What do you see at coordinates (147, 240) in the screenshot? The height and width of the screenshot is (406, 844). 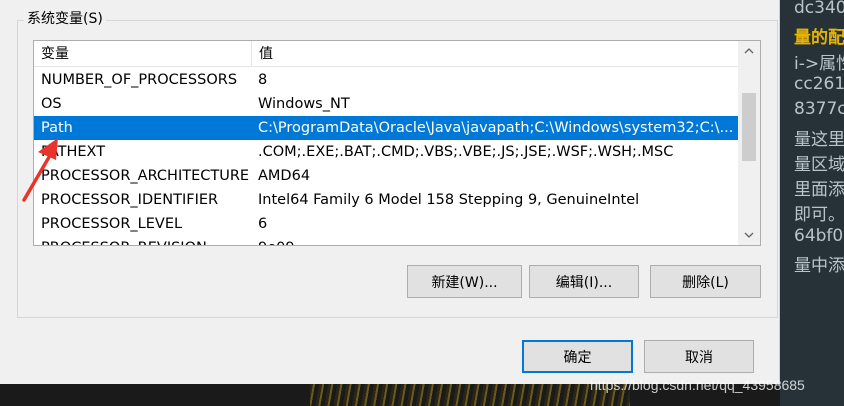 I see `variable-name-cell: PROCESSOR_REVISION` at bounding box center [147, 240].